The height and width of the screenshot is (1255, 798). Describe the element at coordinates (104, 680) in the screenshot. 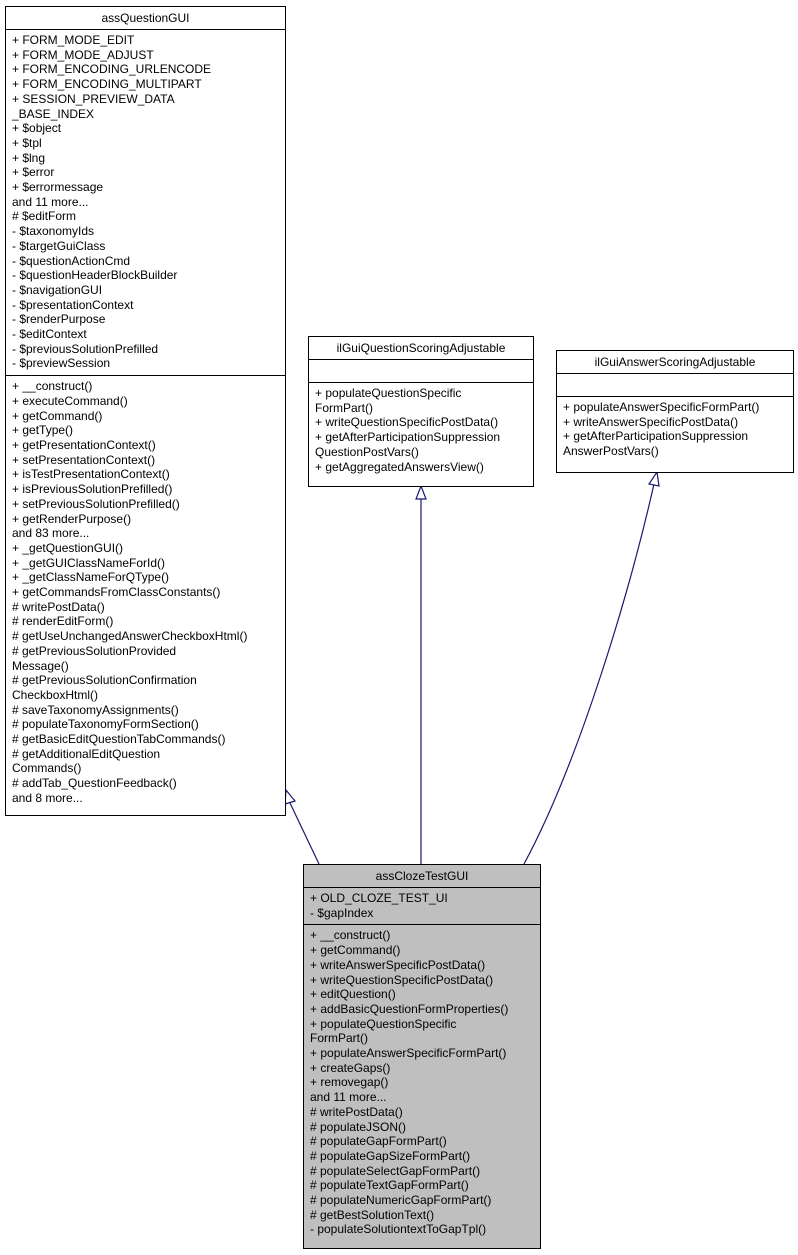

I see `method-item: # getPreviousSolutionConfirmation` at that location.